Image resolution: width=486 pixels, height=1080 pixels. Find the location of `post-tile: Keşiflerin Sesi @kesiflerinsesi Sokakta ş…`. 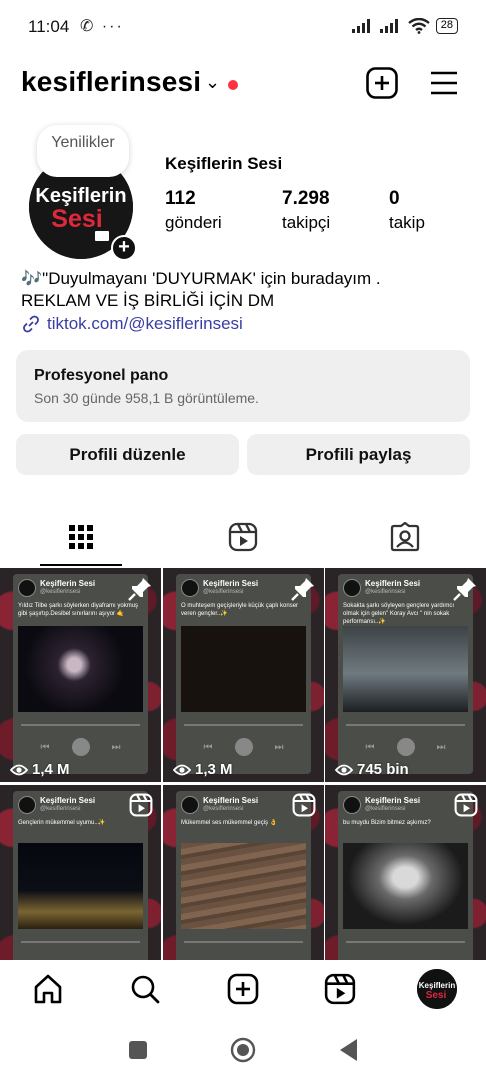

post-tile: Keşiflerin Sesi @kesiflerinsesi Sokakta ş… is located at coordinates (405, 675).